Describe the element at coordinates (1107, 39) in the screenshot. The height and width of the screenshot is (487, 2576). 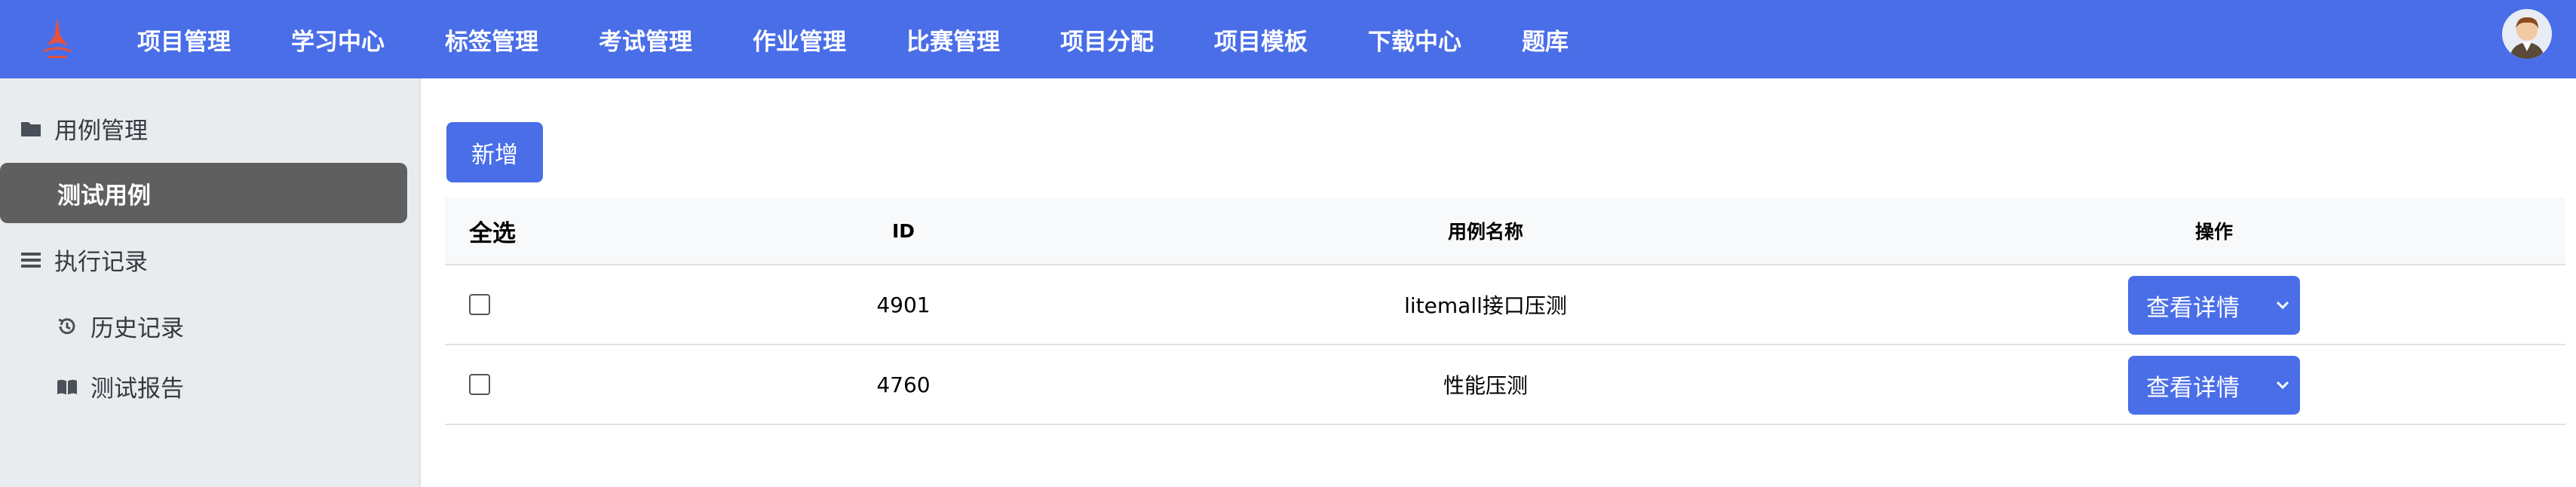
I see `nav-item-project-assignment: 项目分配` at that location.